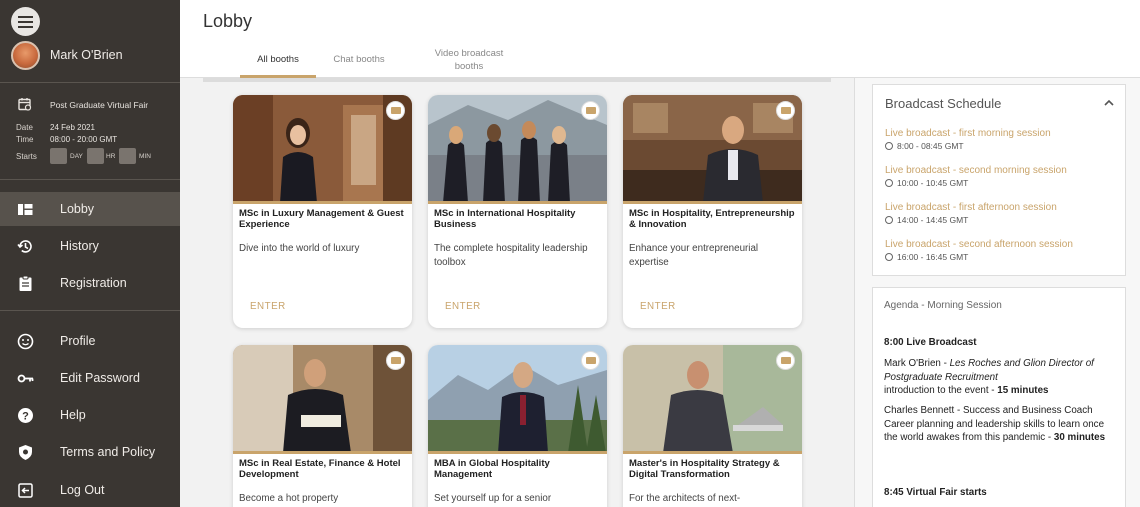  I want to click on session-name: Live broadcast - first afternoon session, so click(971, 207).